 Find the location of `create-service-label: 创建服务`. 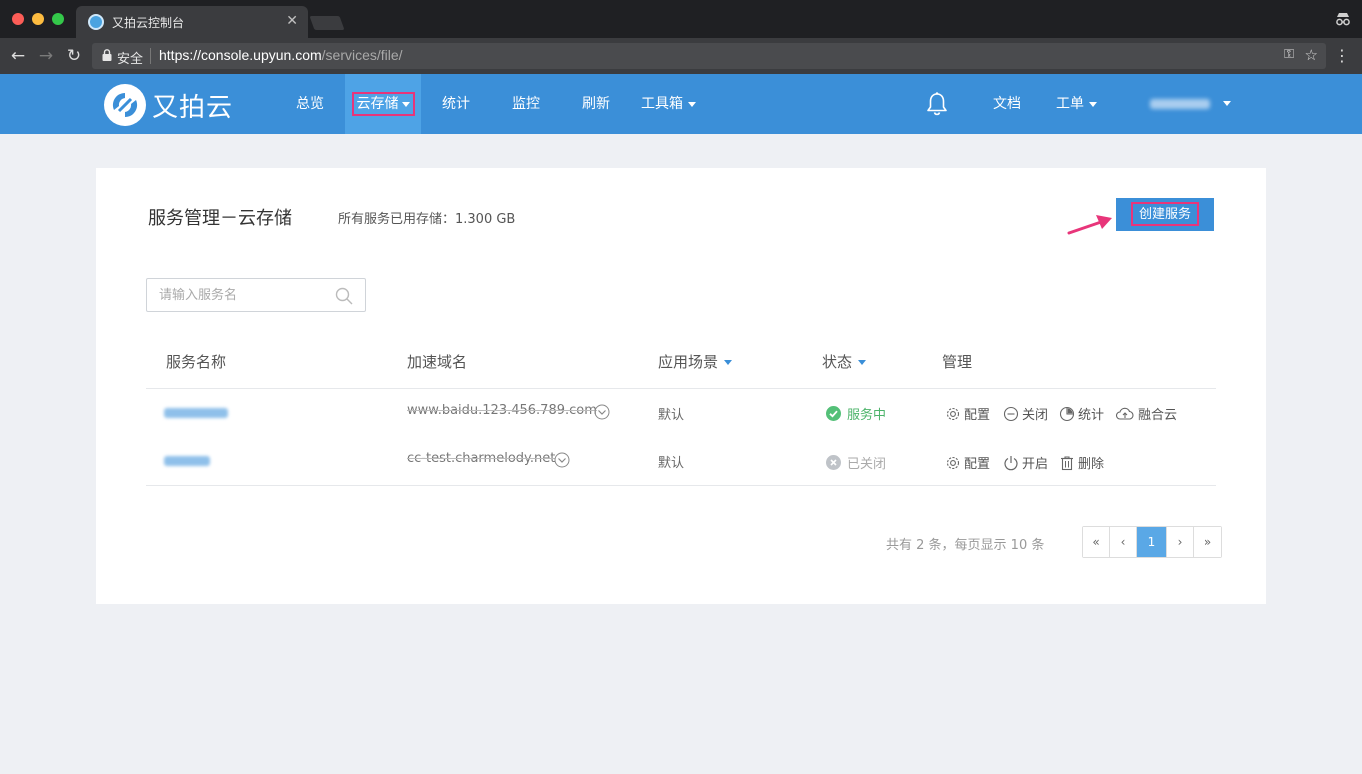

create-service-label: 创建服务 is located at coordinates (1165, 214).